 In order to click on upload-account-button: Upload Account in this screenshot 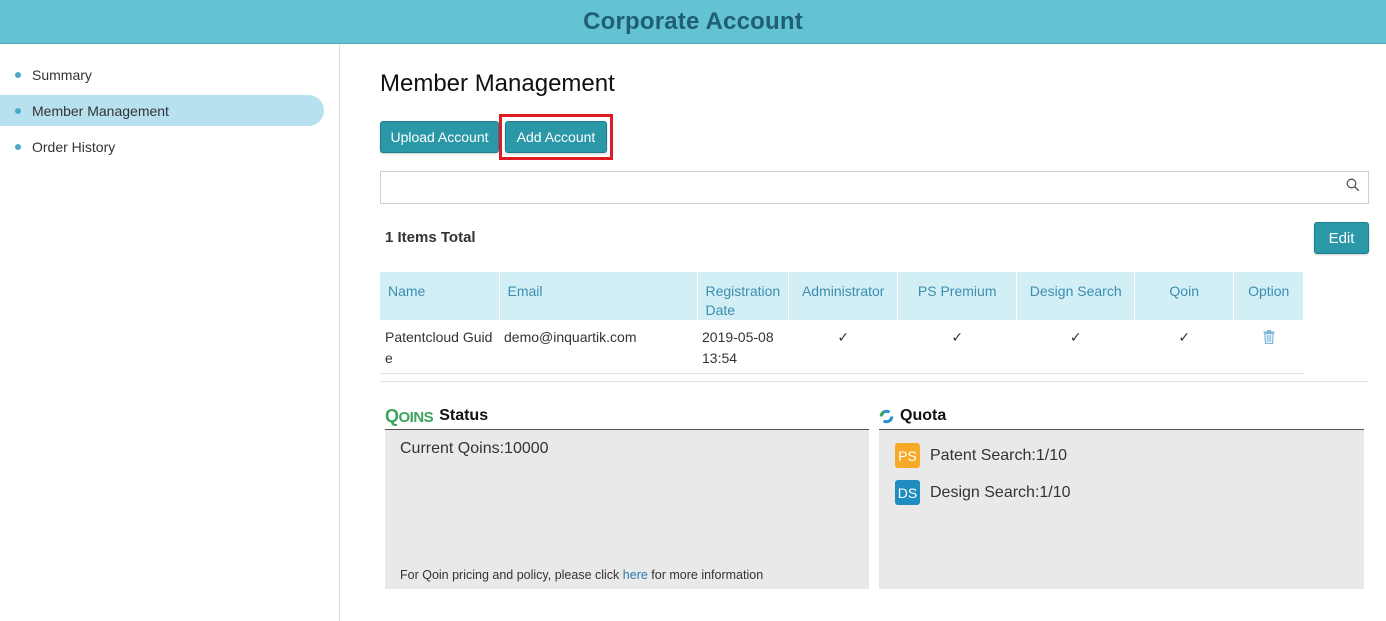, I will do `click(439, 137)`.